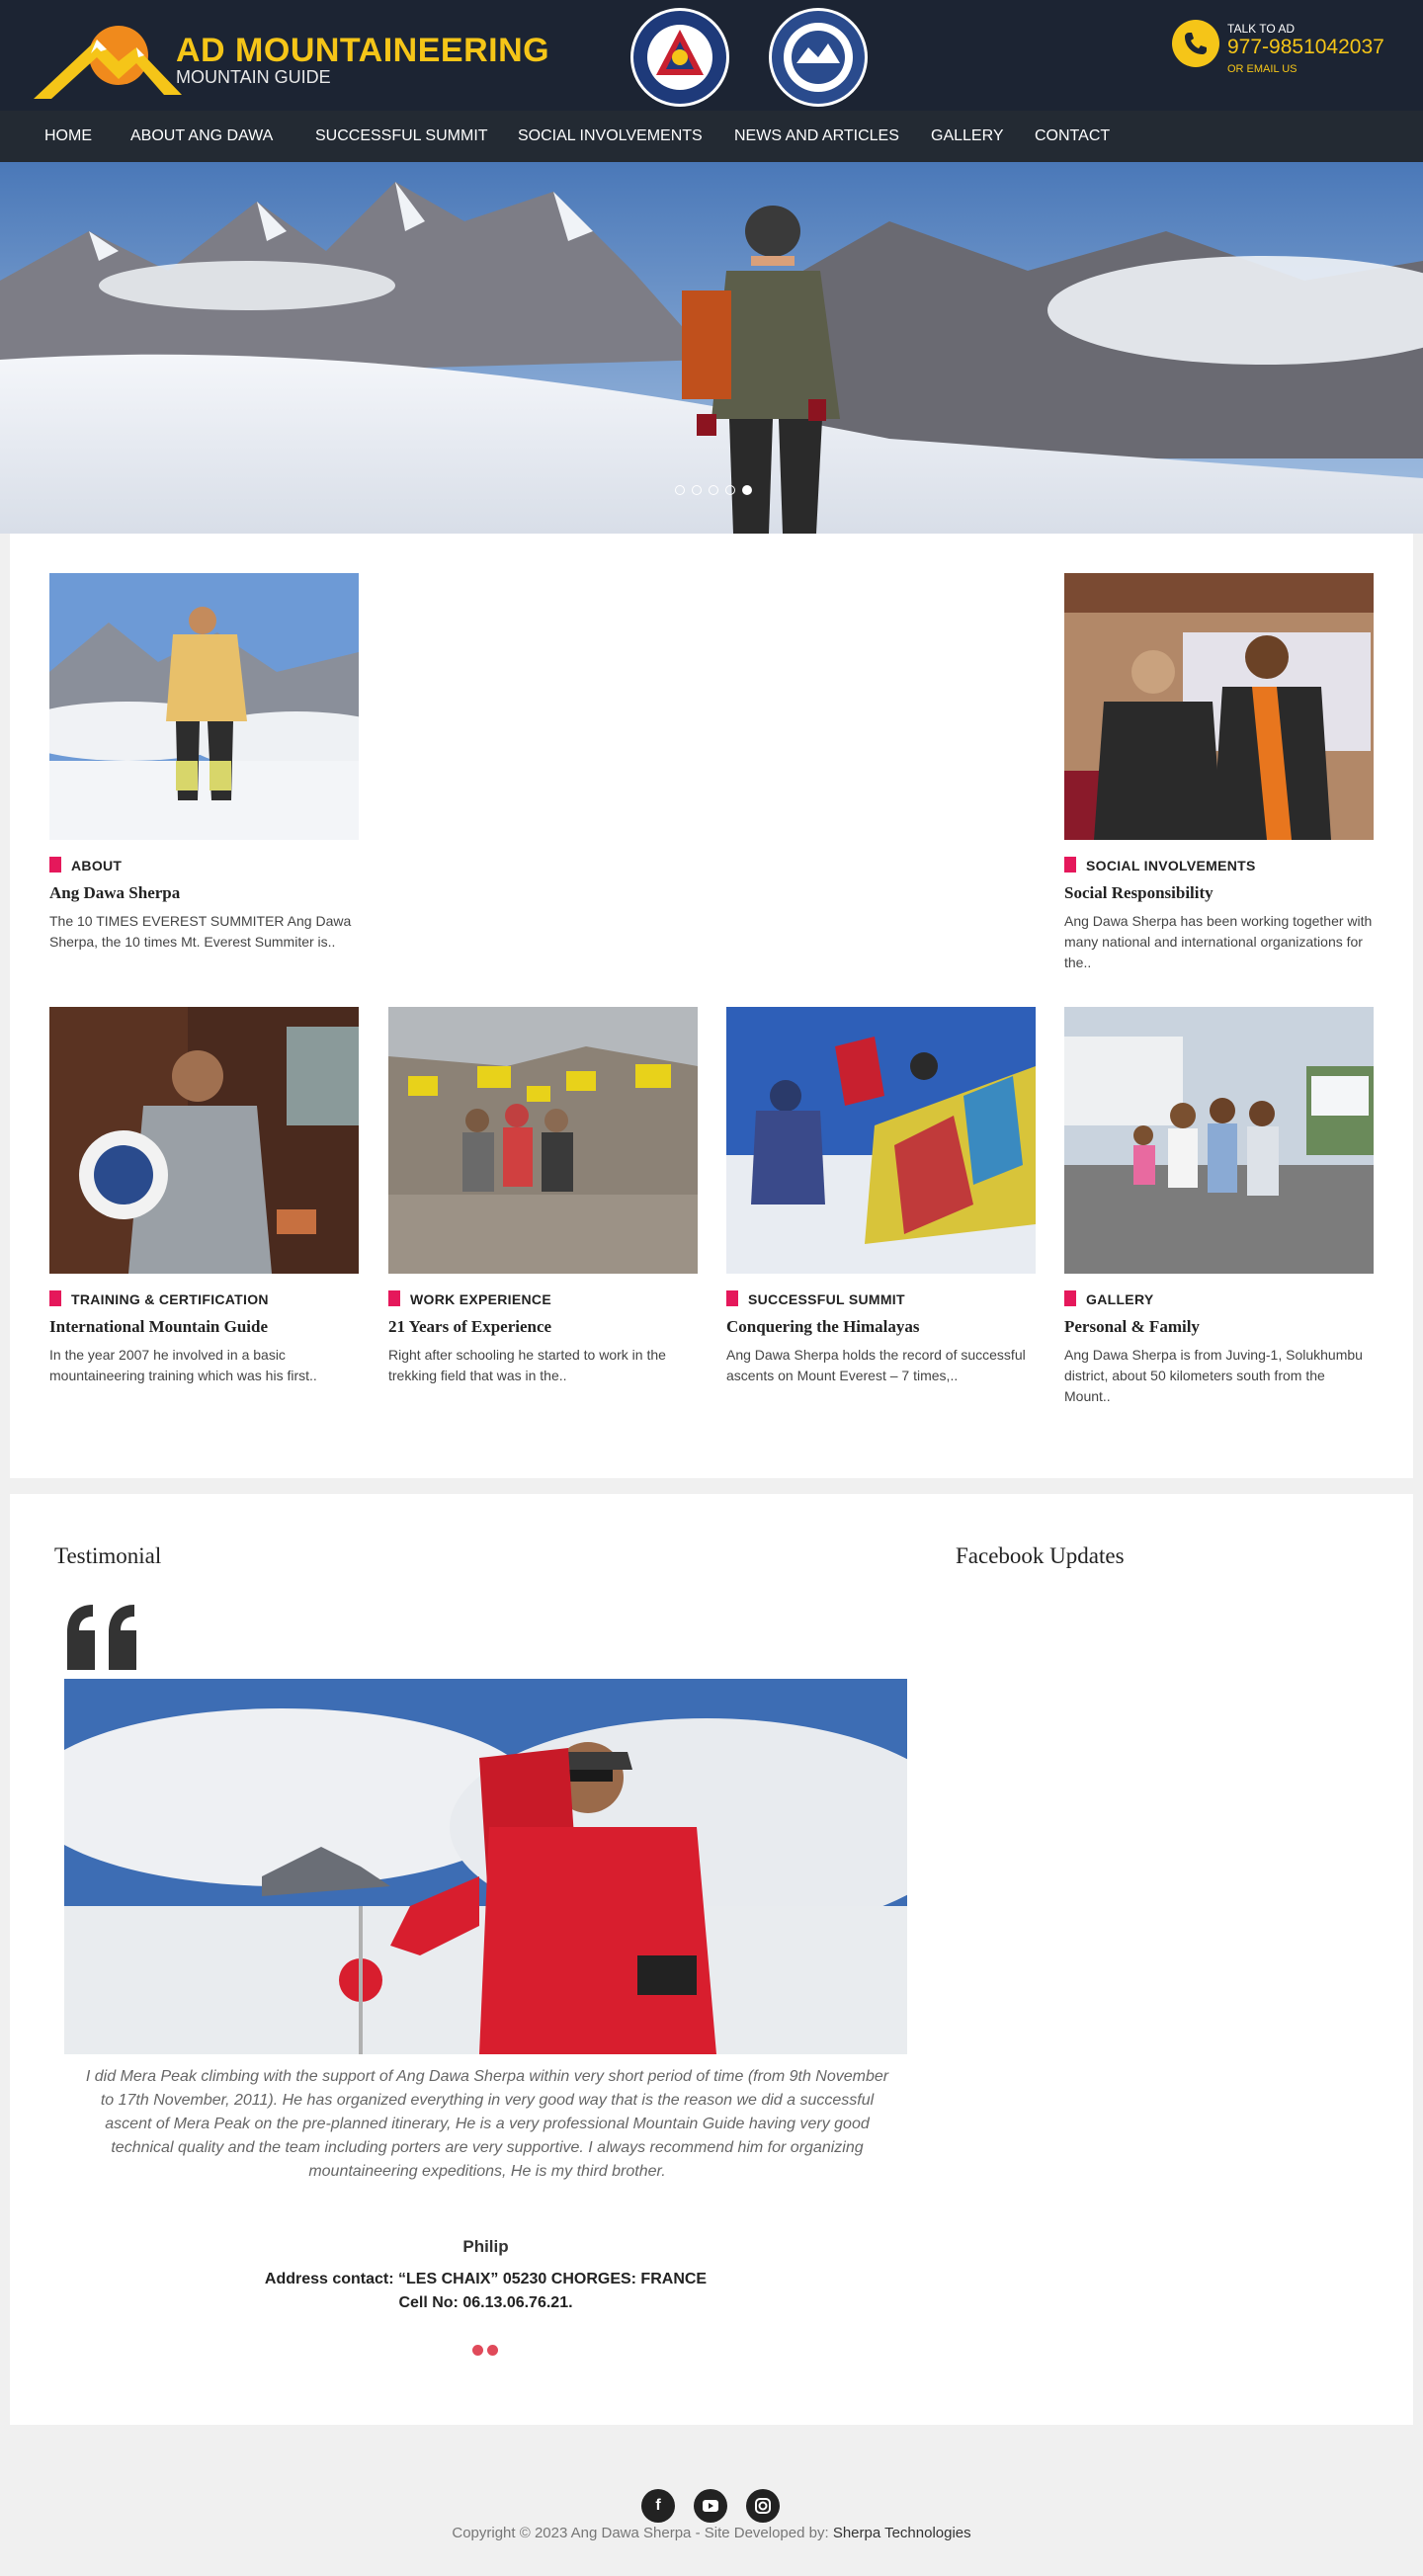  I want to click on testimonial-dot-active, so click(477, 2350).